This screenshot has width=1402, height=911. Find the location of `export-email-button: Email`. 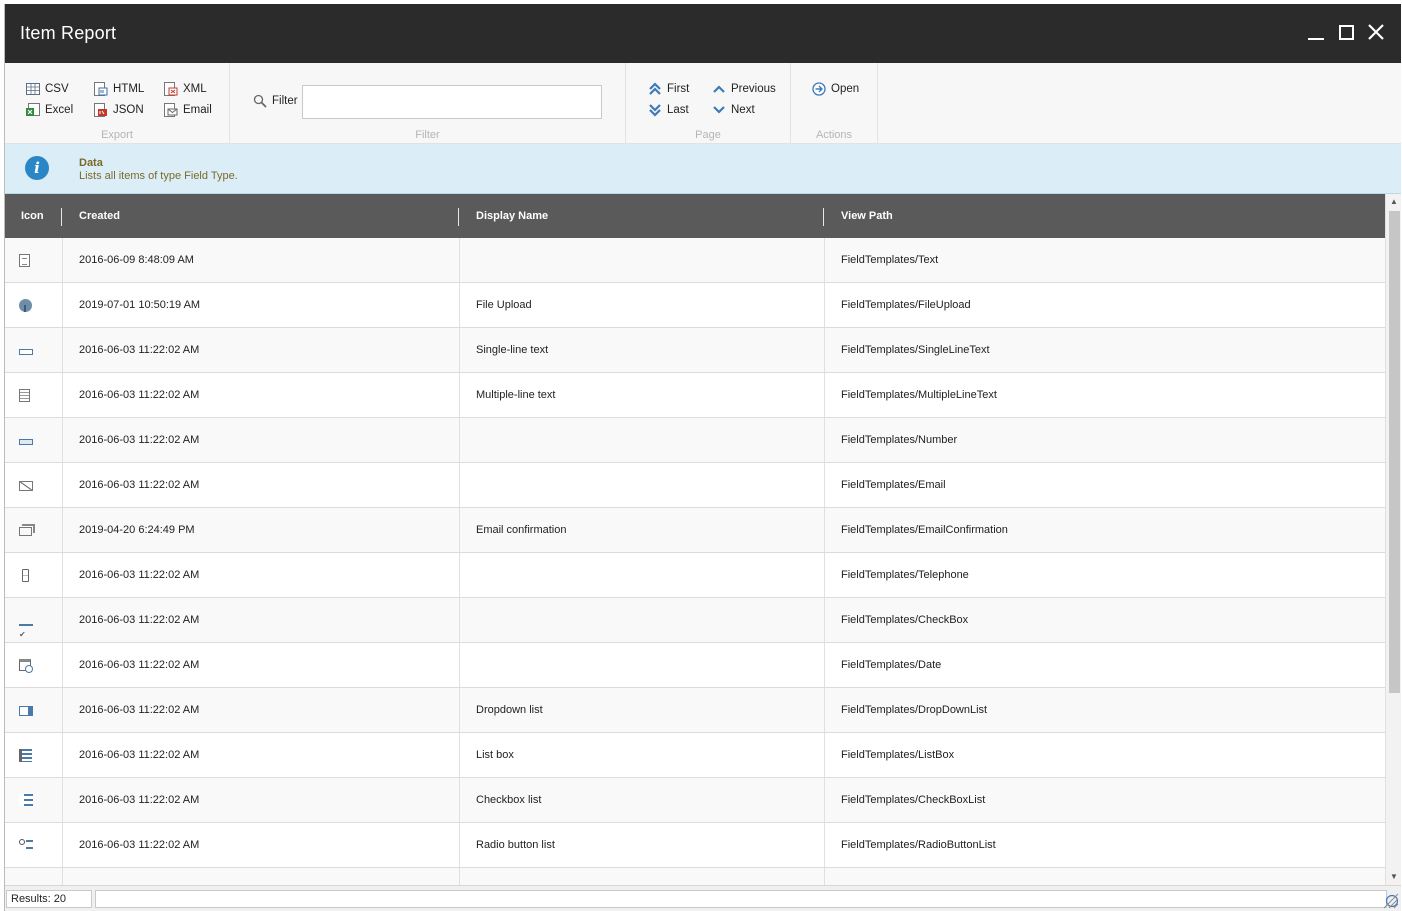

export-email-button: Email is located at coordinates (187, 110).